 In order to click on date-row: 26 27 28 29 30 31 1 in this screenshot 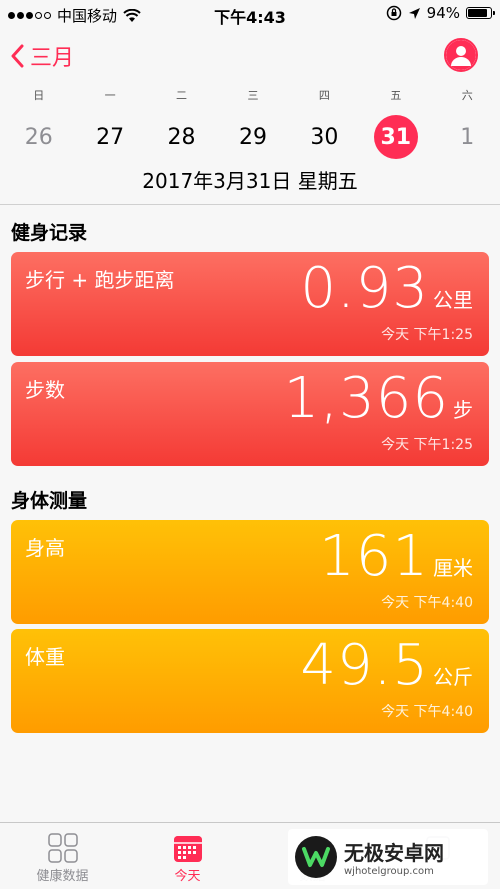, I will do `click(250, 137)`.